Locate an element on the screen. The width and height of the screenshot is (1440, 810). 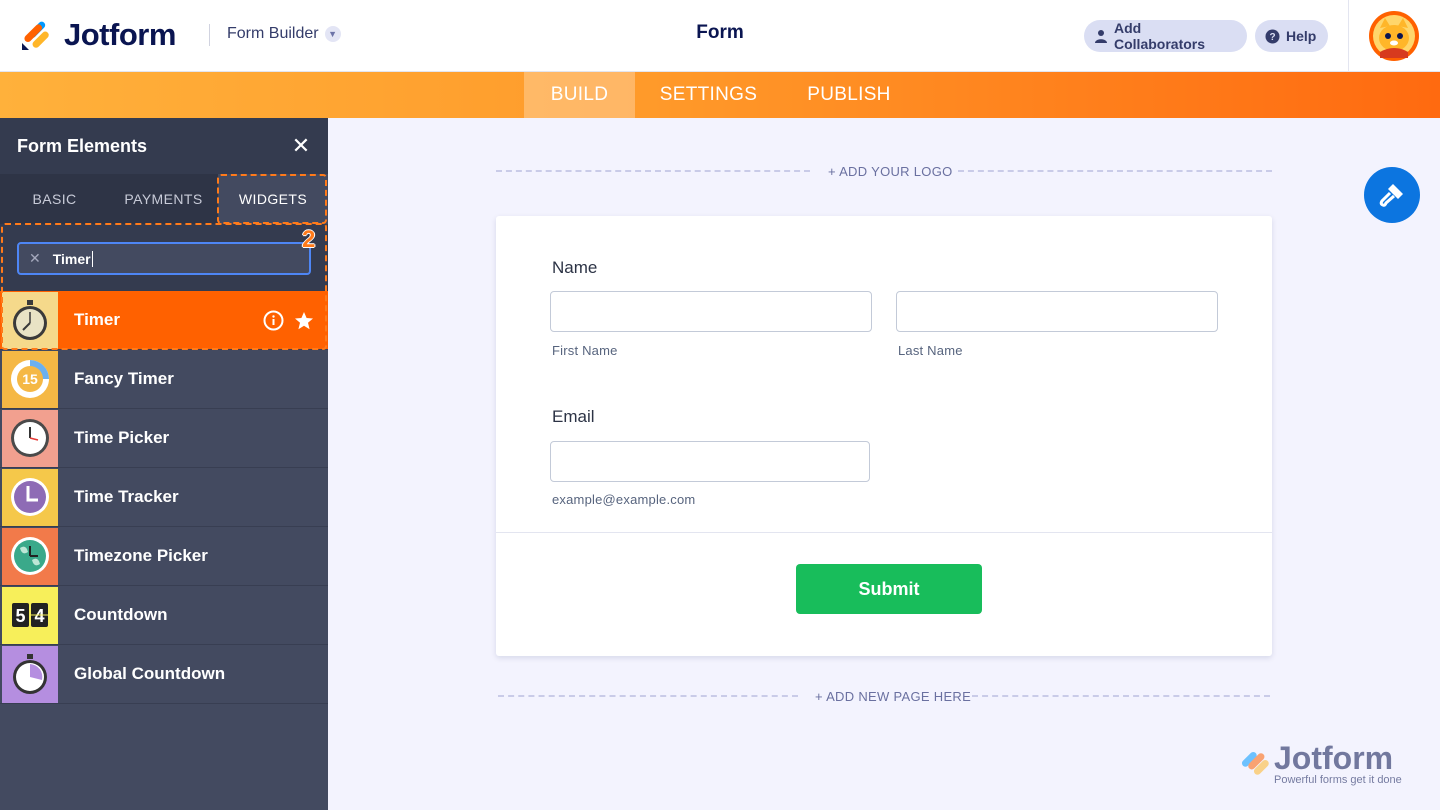
widget-item-countdown: 54 Countdown is located at coordinates (164, 615).